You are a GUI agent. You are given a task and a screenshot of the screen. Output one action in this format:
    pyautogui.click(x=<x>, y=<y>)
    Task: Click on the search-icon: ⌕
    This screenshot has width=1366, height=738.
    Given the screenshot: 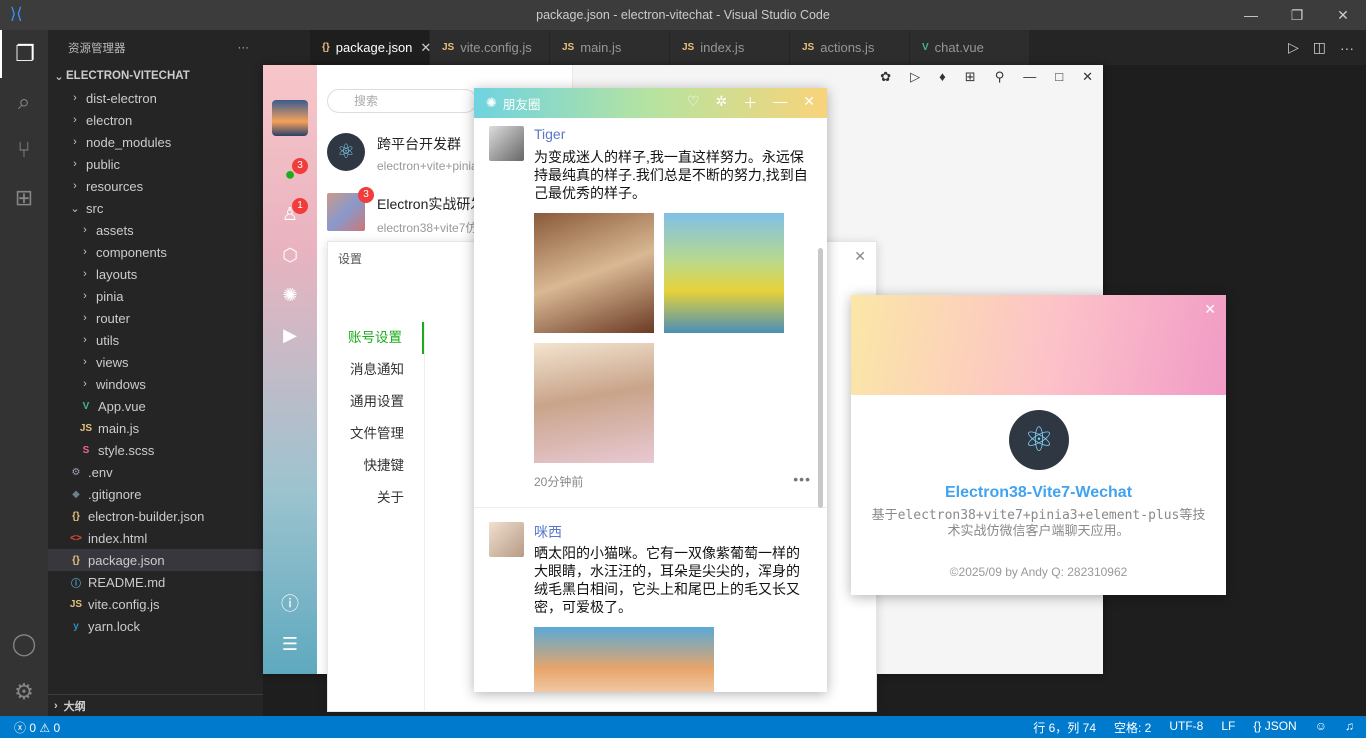 What is the action you would take?
    pyautogui.click(x=24, y=102)
    